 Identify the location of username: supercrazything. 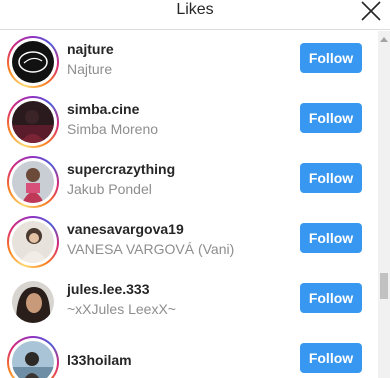
(121, 169).